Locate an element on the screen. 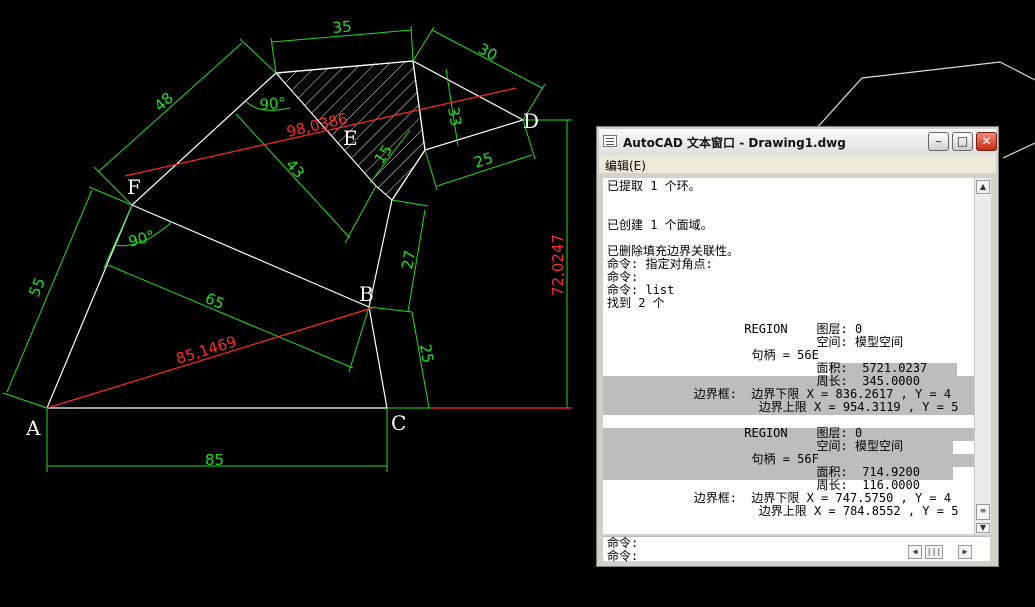 This screenshot has height=607, width=1035. dim-43: 43 is located at coordinates (295, 169).